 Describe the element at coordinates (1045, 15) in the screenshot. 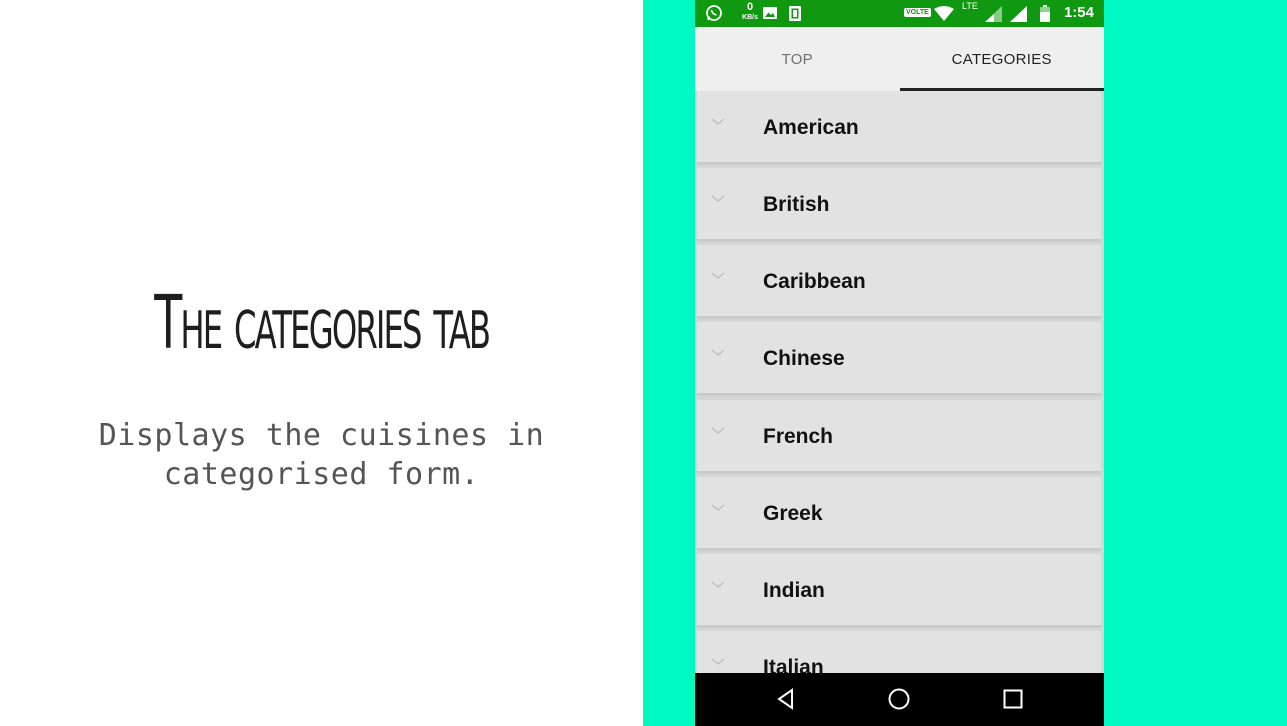

I see `battery-icon` at that location.